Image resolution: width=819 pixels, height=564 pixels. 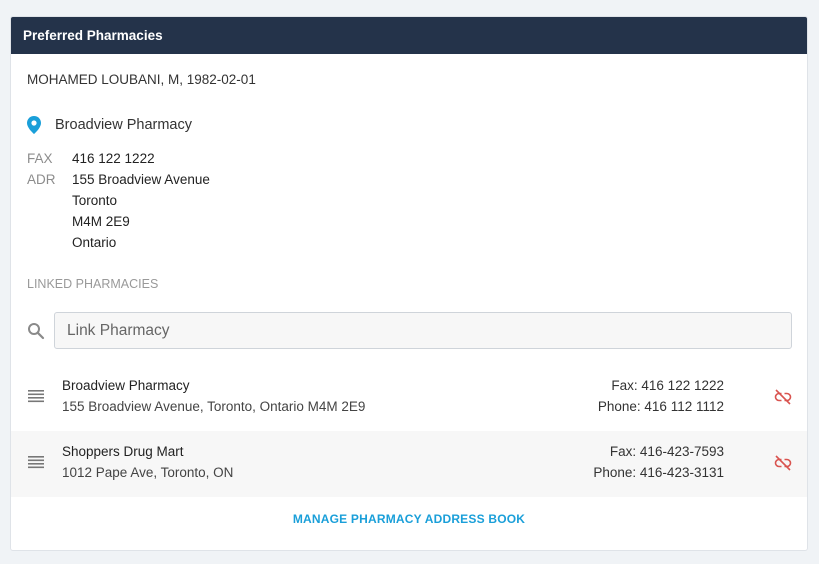 I want to click on linked-pharmacy-fax: Fax: 416 122 1222, so click(x=667, y=385).